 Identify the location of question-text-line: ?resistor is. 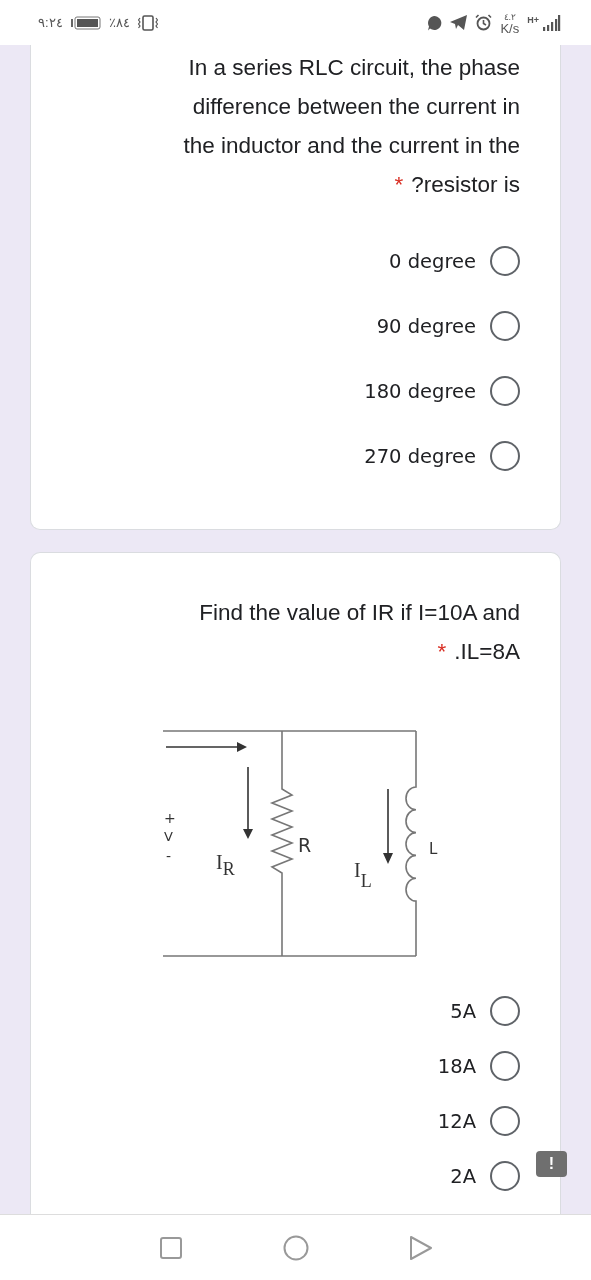
(465, 185).